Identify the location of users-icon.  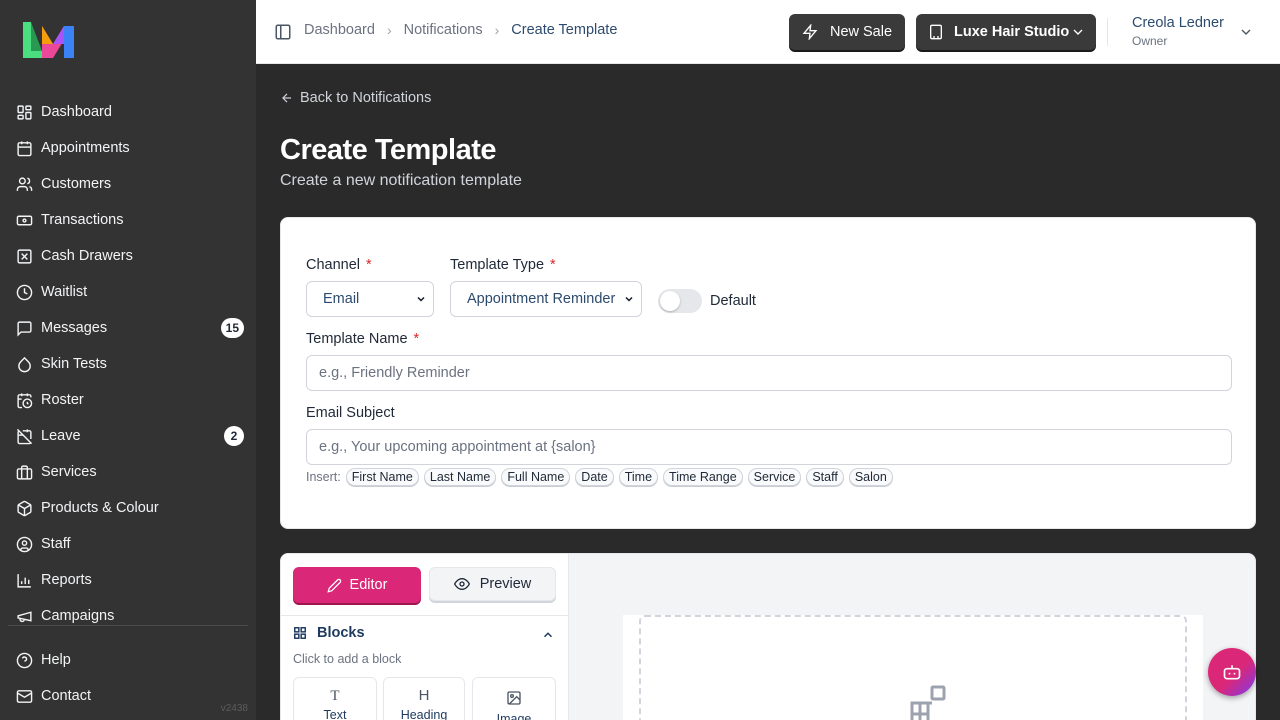
(24, 183).